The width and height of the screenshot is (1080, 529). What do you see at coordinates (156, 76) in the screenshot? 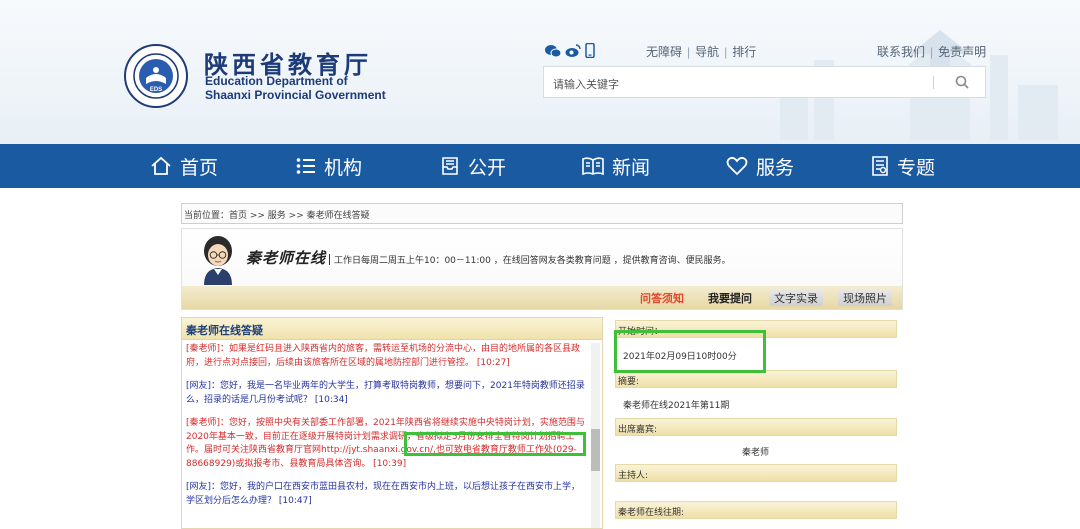
I see `education-department-logo: EDS` at bounding box center [156, 76].